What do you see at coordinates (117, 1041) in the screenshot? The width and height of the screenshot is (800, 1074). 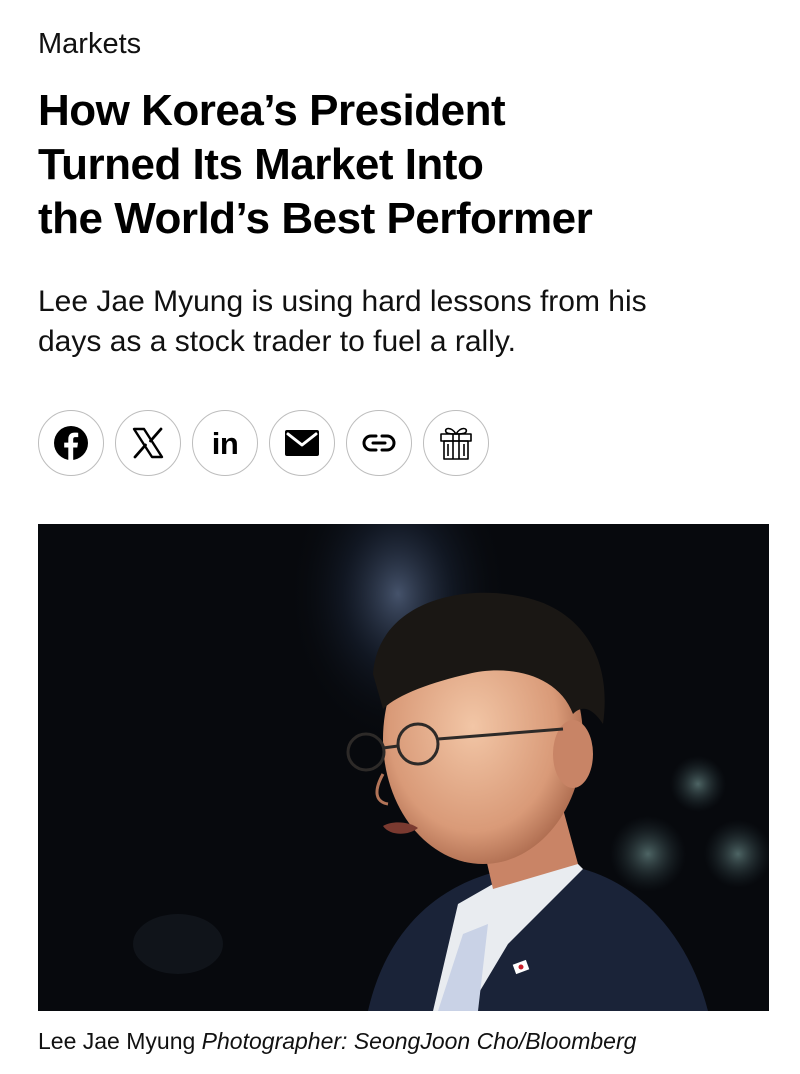 I see `caption-subject: Lee Jae Myung` at bounding box center [117, 1041].